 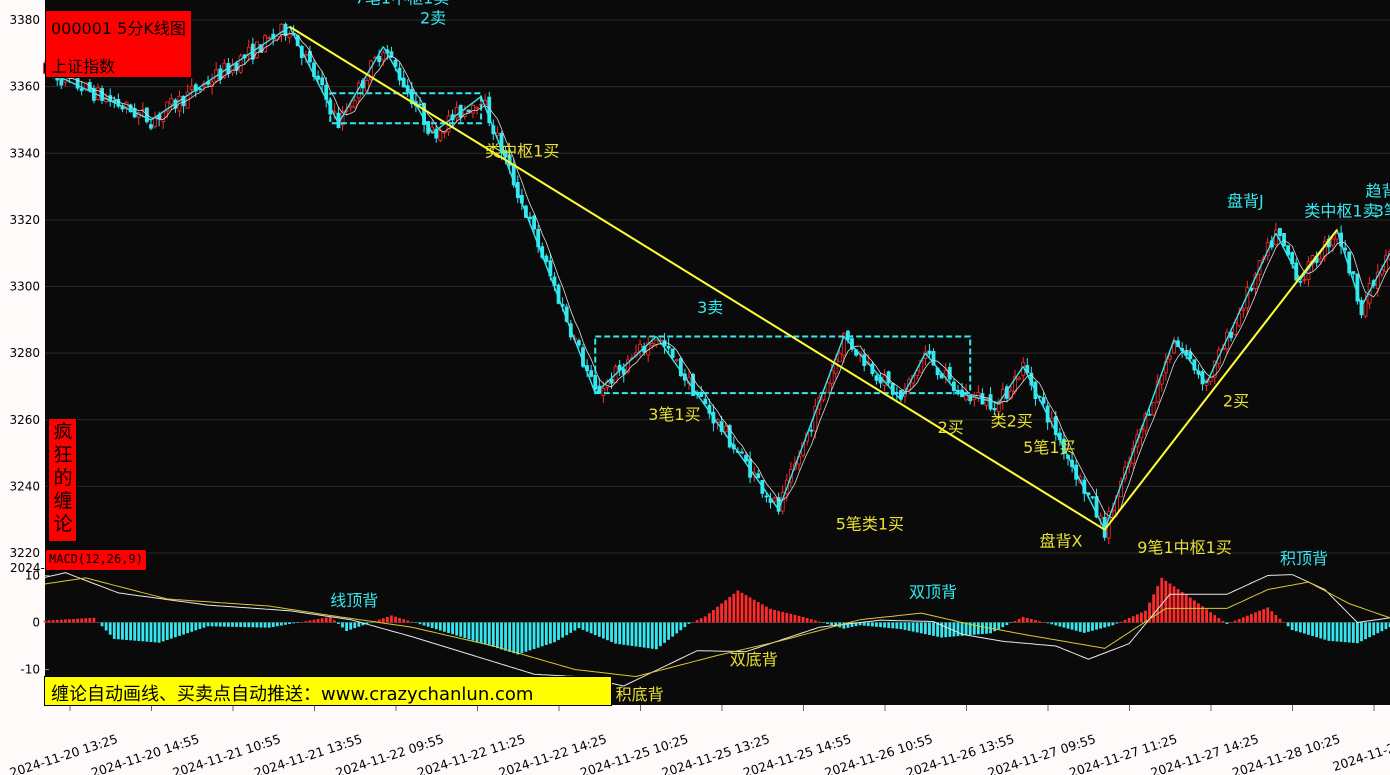 I want to click on side-label-char: 论, so click(x=63, y=524).